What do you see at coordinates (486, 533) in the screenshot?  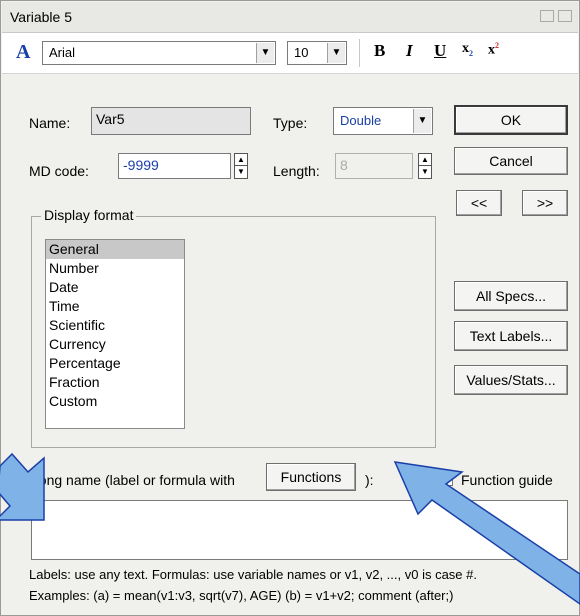 I see `right-arrow-icon` at bounding box center [486, 533].